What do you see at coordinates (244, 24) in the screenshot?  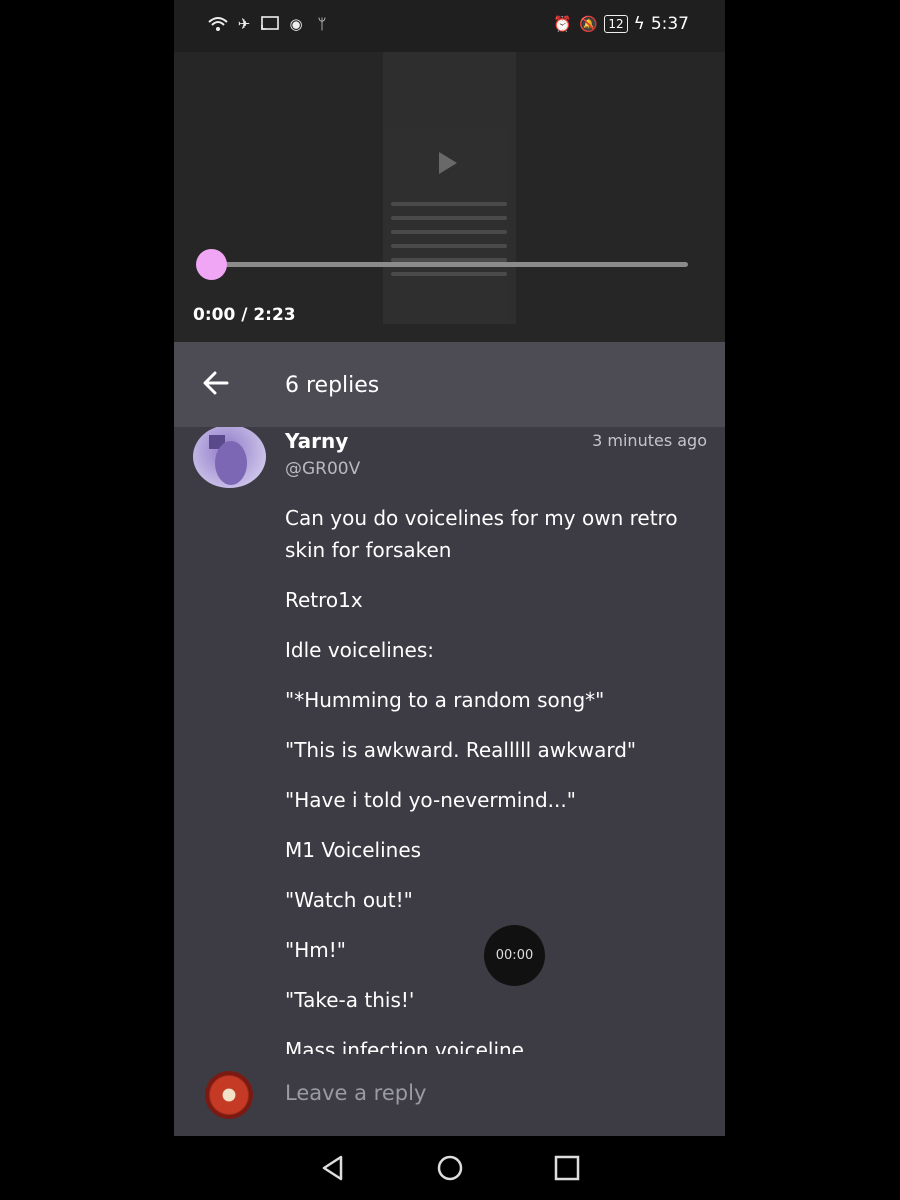 I see `airplane-icon: ✈` at bounding box center [244, 24].